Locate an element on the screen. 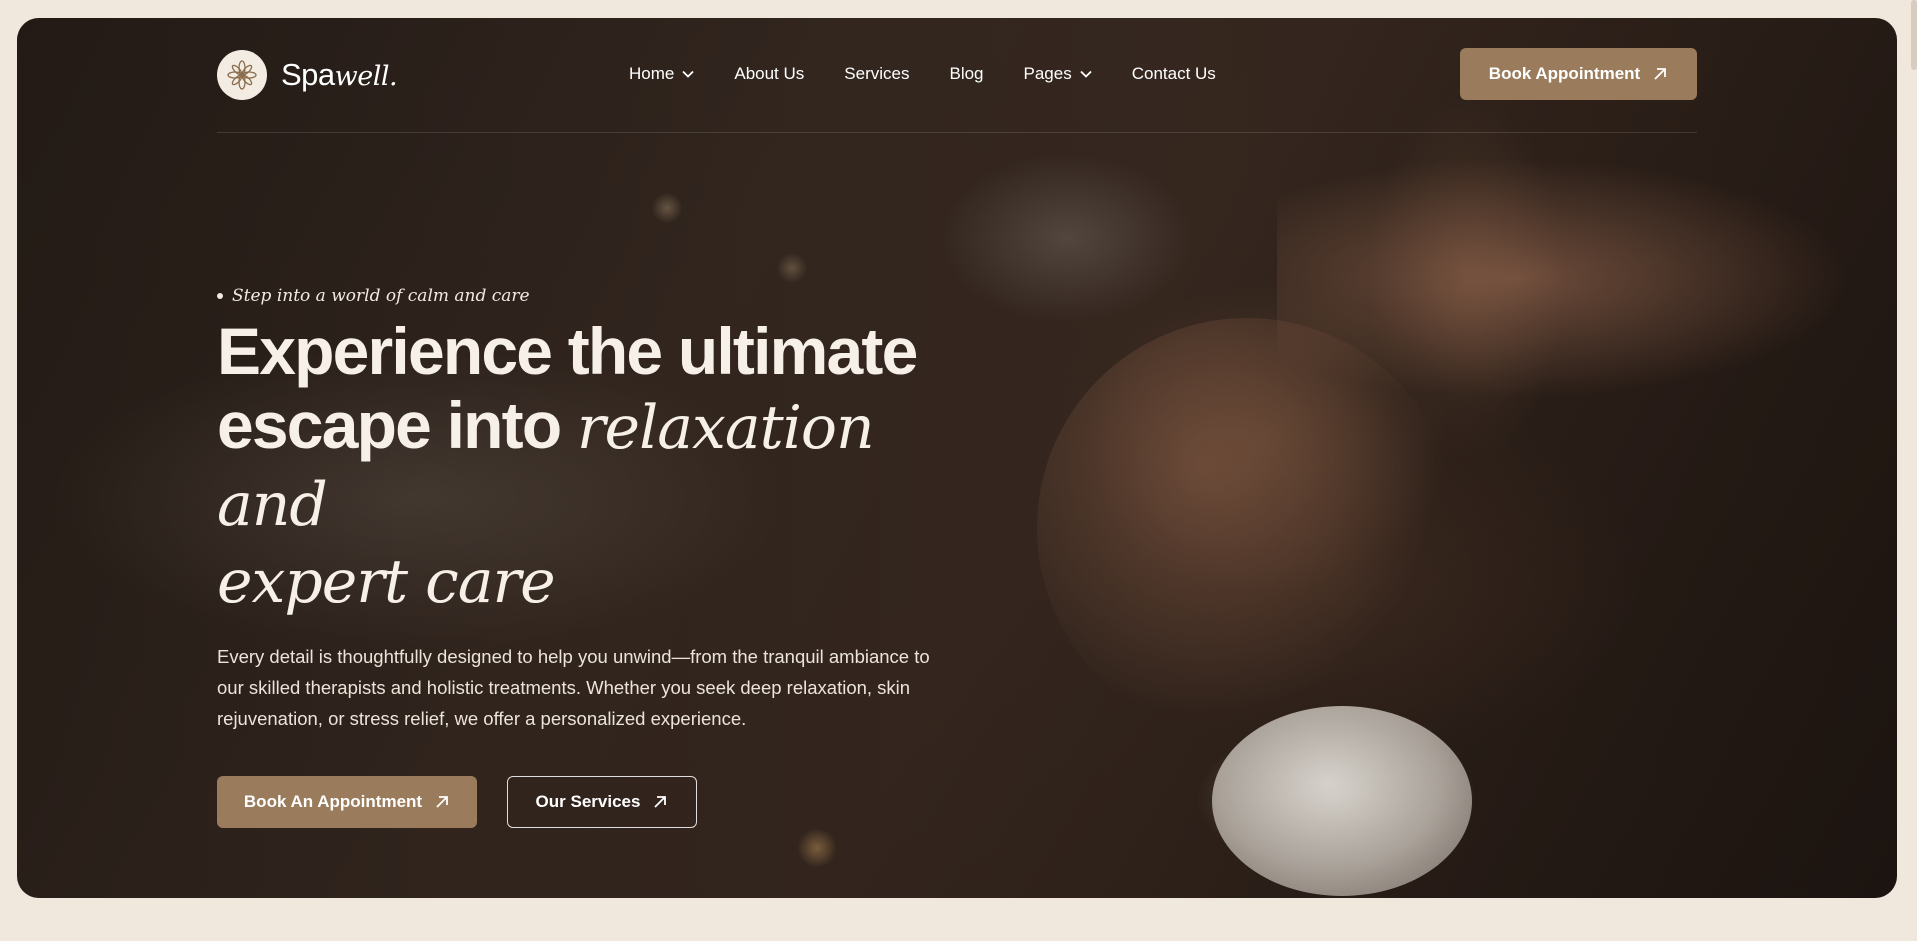 This screenshot has width=1917, height=941. nav-item-contact-us: Contact Us is located at coordinates (1174, 74).